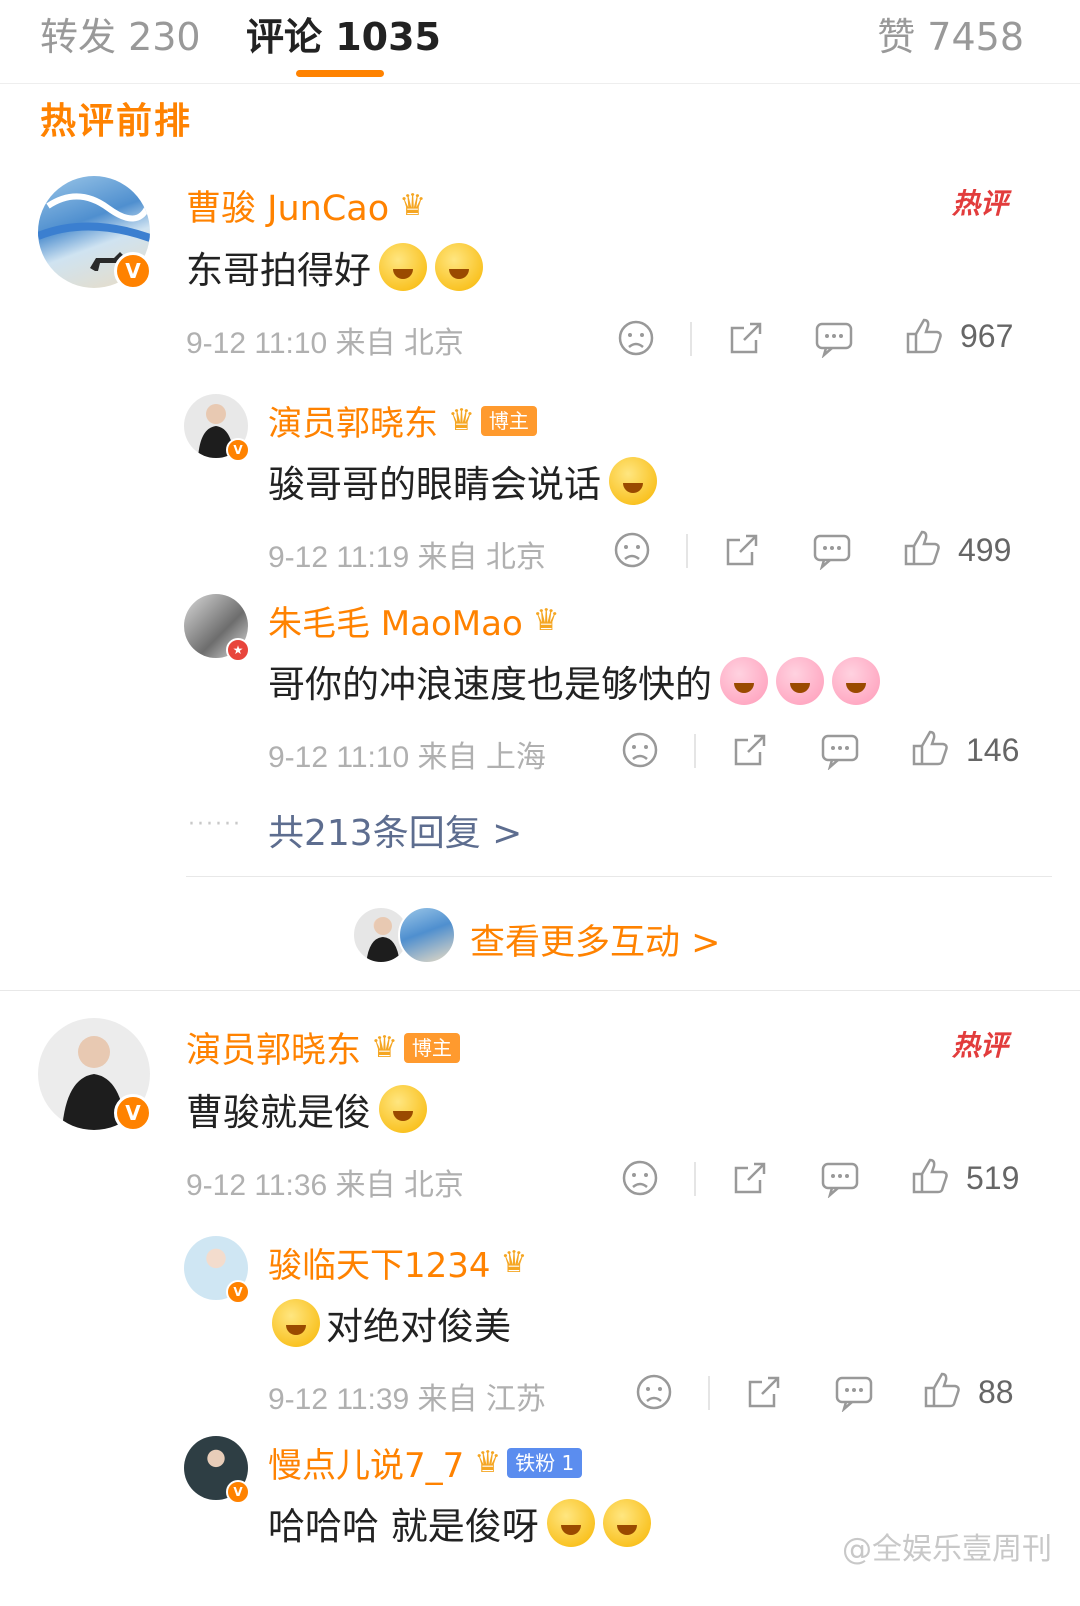 This screenshot has height=1606, width=1080. What do you see at coordinates (407, 757) in the screenshot?
I see `comment-meta: 9-12 11:10 来自 上海` at bounding box center [407, 757].